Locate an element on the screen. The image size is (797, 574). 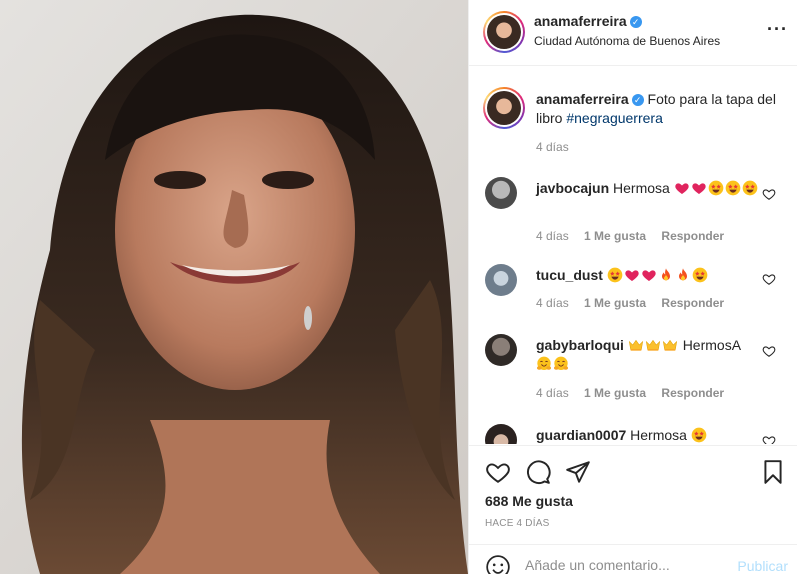
post-location: Ciudad Autónoma de Buenos Aires is located at coordinates (627, 41).